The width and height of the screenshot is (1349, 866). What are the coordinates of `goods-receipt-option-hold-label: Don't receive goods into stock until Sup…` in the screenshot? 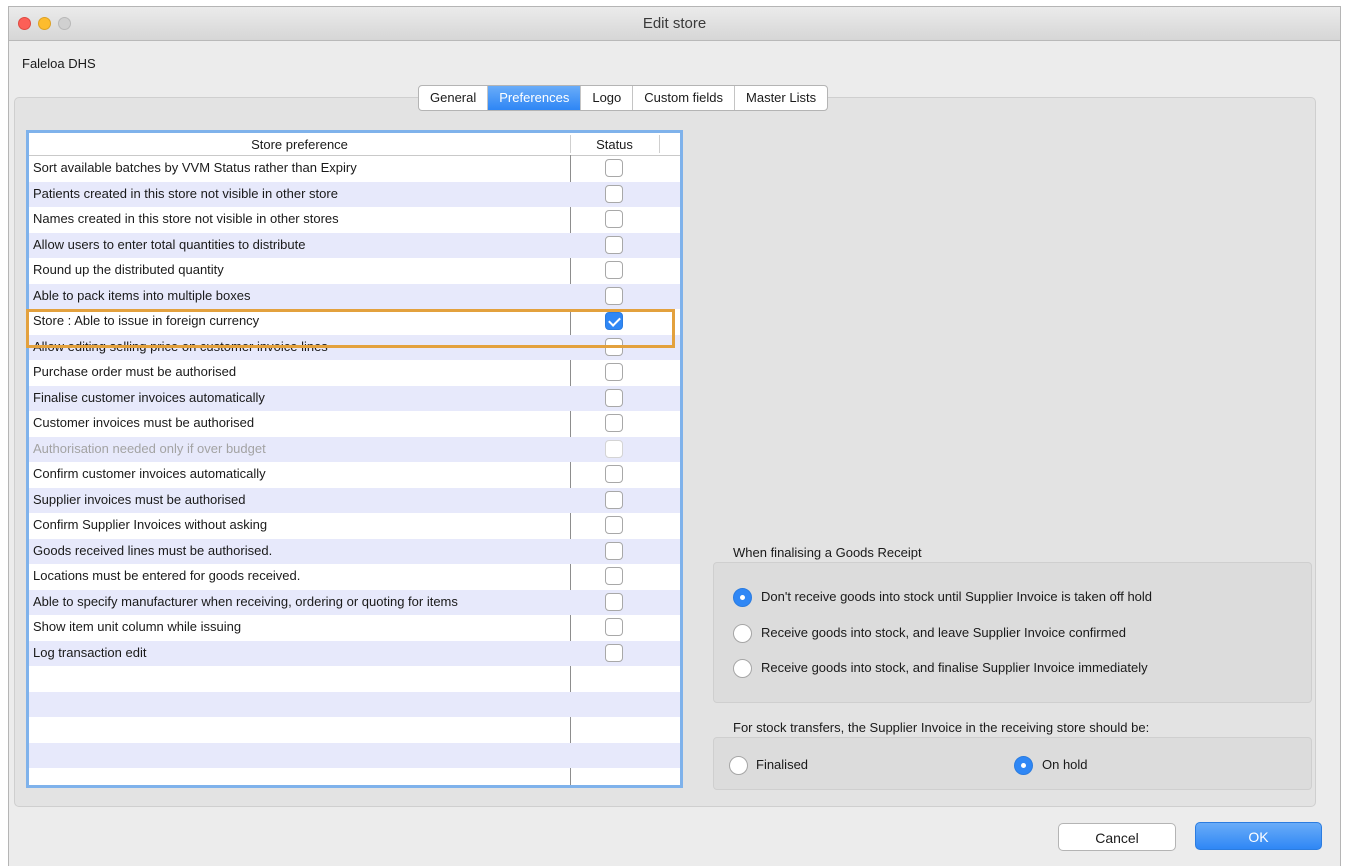 It's located at (956, 596).